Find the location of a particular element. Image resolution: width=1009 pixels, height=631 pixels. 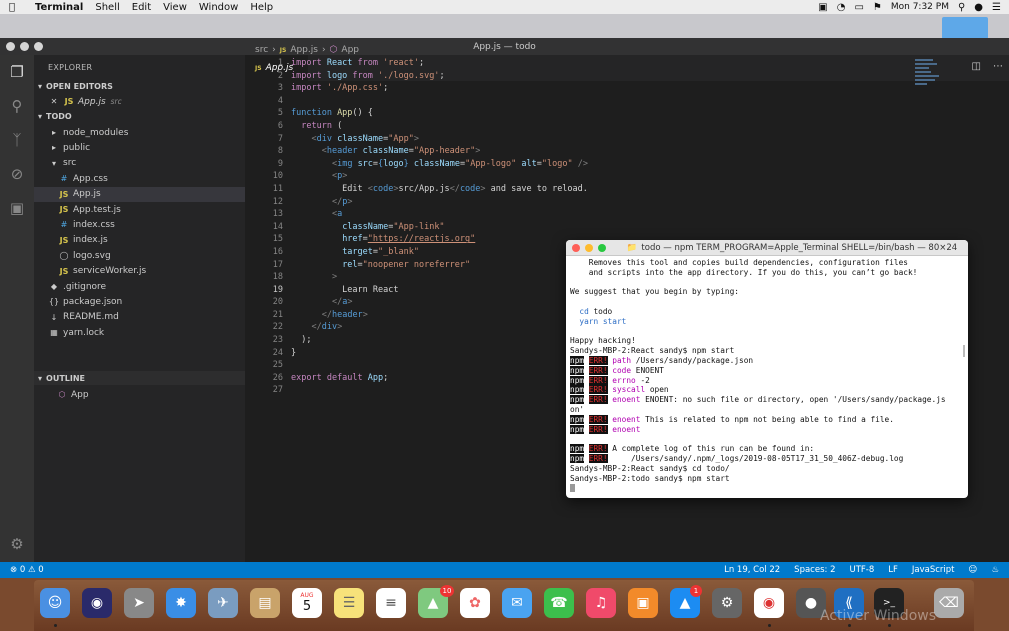

siri-dock-icon: ◉ is located at coordinates (97, 603).